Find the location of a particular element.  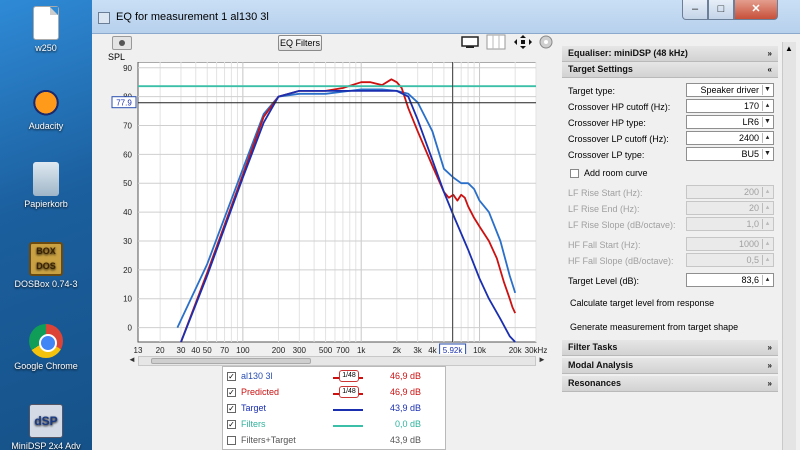

cursor-x-value: 5.92k is located at coordinates (453, 350).